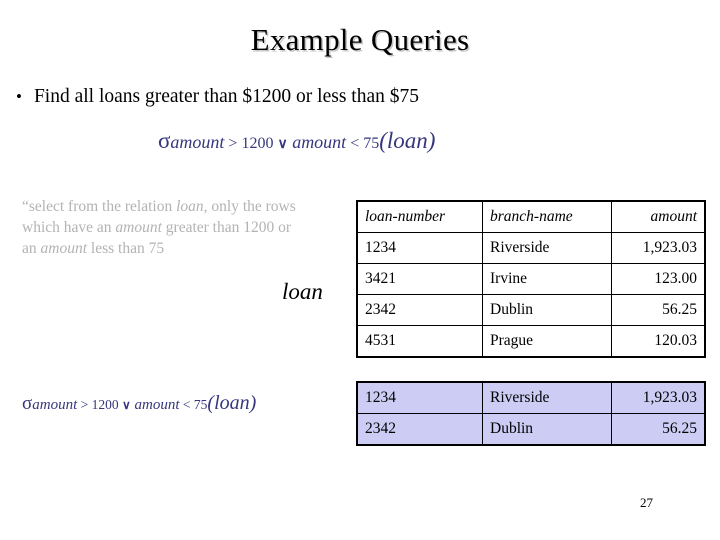  Describe the element at coordinates (99, 206) in the screenshot. I see `description-segment-1: “select from the relation` at that location.